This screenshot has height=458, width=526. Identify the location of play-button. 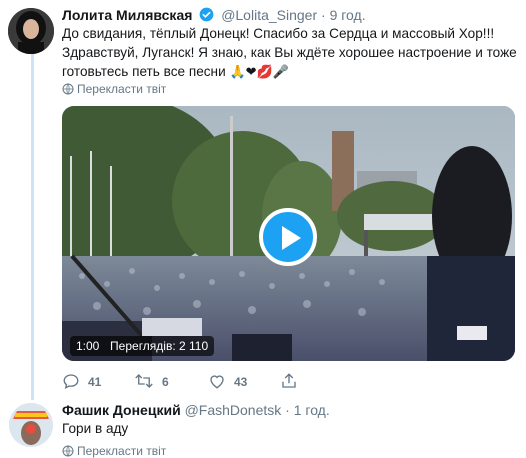
(288, 237).